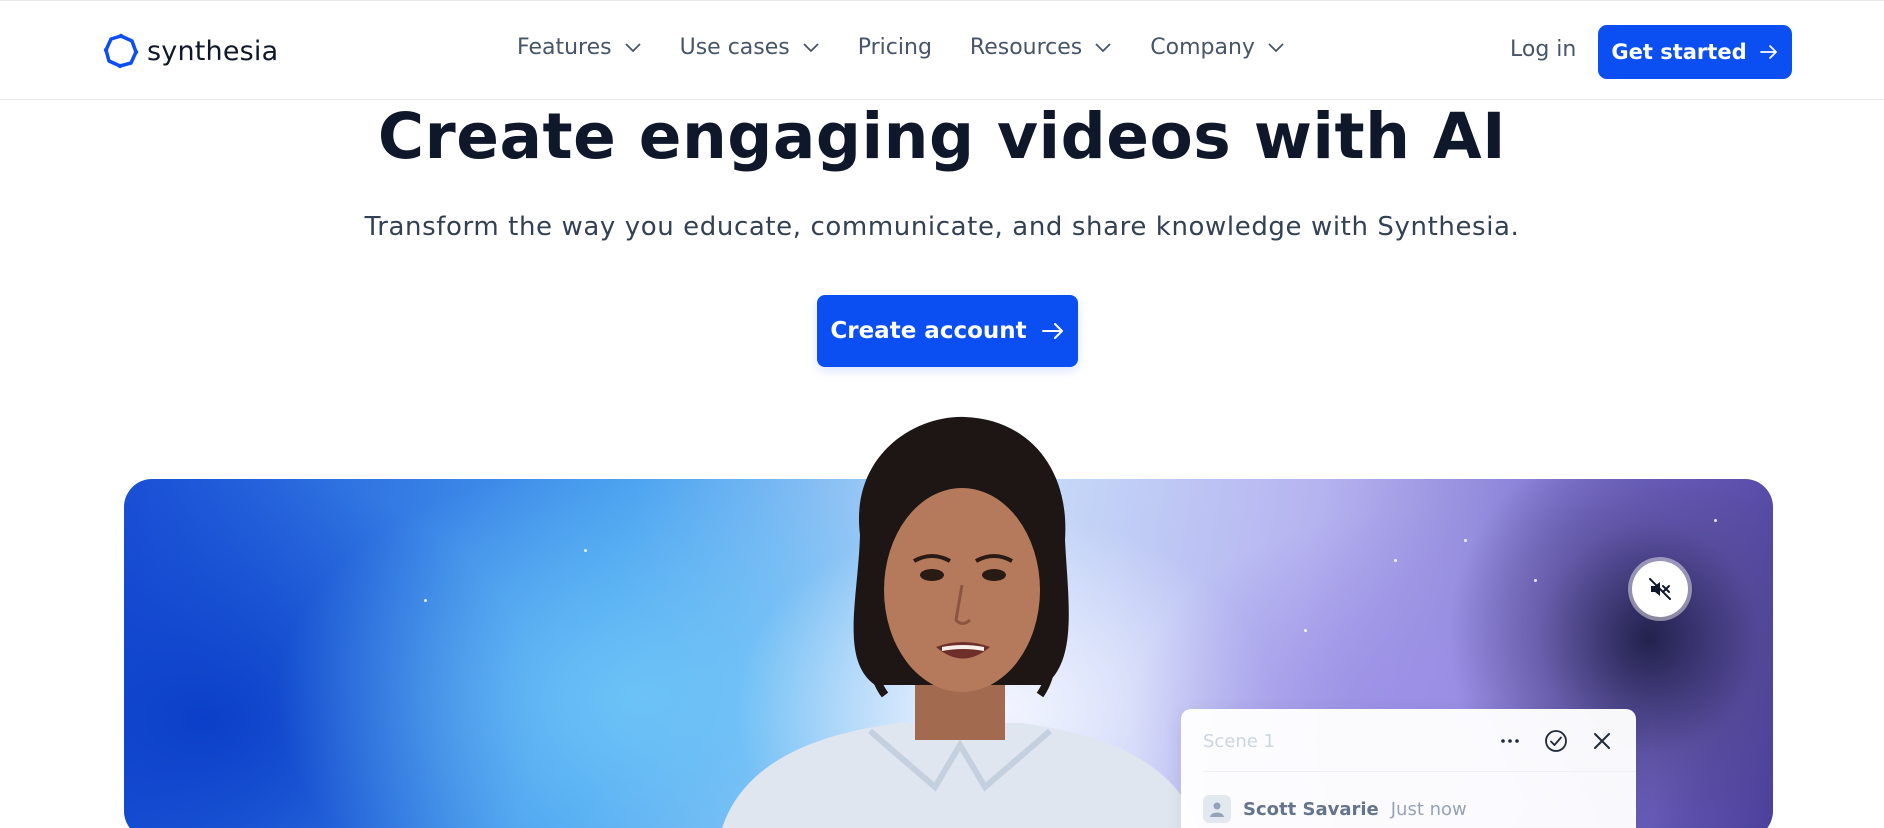 The width and height of the screenshot is (1884, 828). I want to click on nav-item-label: Resources, so click(1026, 47).